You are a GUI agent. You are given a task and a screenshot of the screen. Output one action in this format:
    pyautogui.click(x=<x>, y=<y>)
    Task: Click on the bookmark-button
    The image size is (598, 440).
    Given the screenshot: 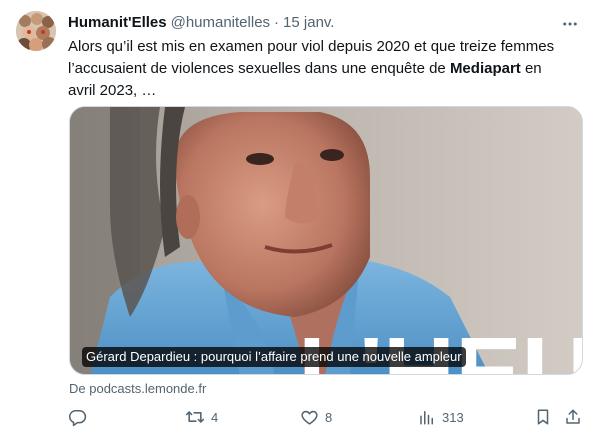 What is the action you would take?
    pyautogui.click(x=543, y=417)
    